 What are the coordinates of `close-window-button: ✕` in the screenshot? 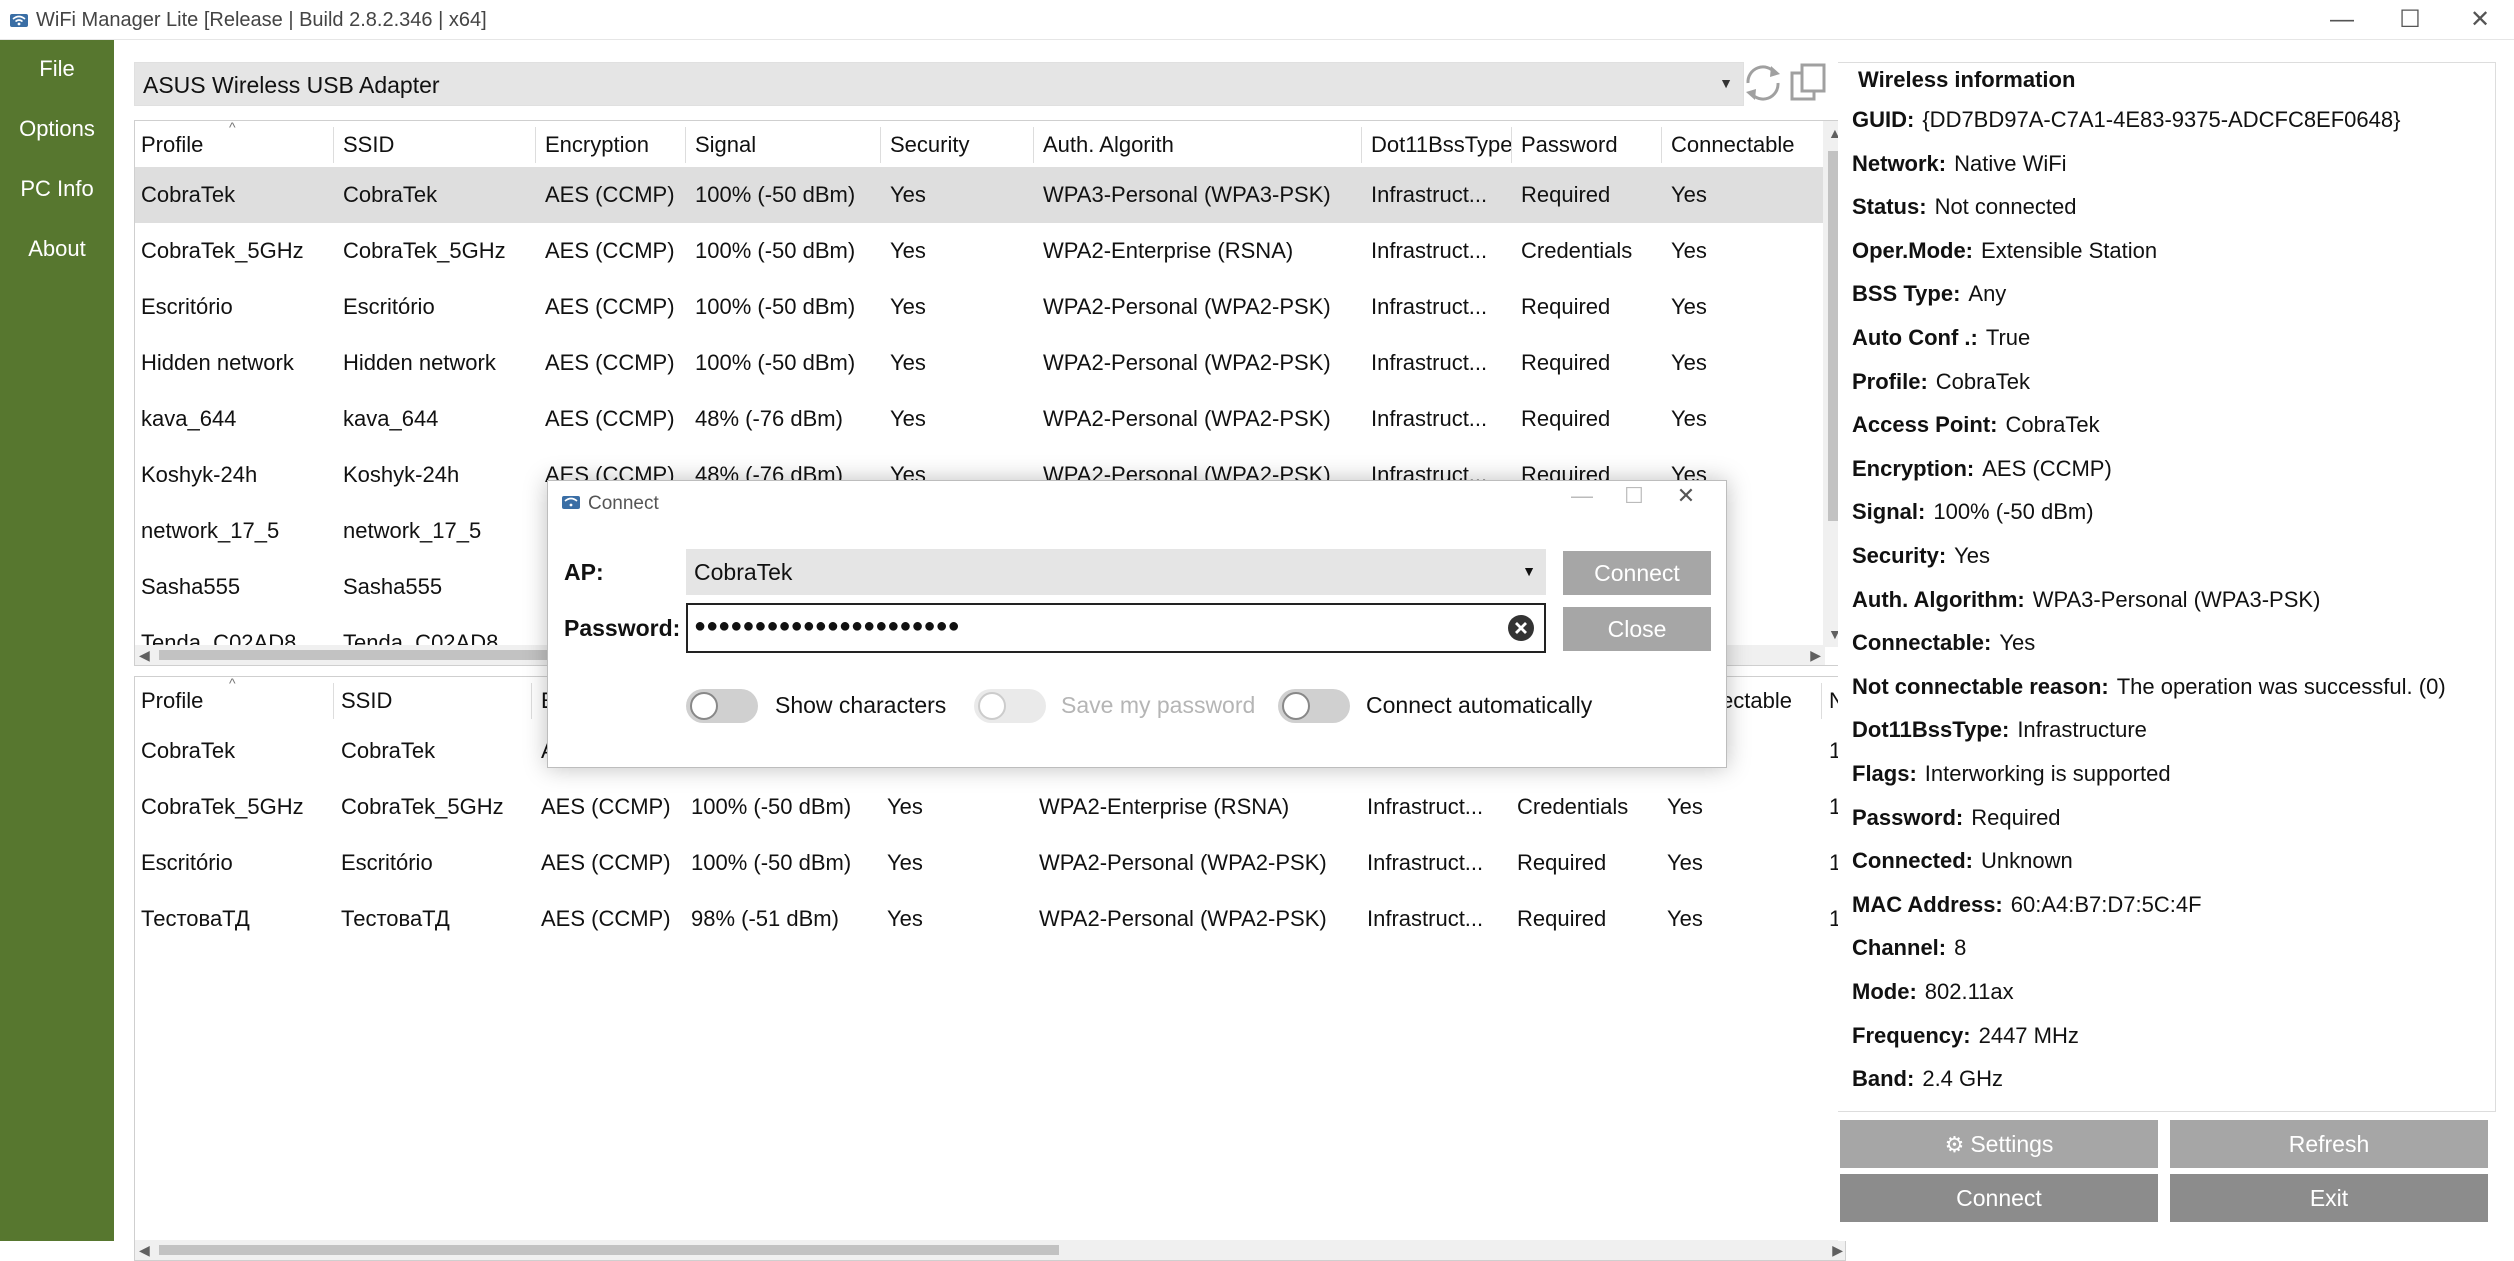 It's located at (2480, 20).